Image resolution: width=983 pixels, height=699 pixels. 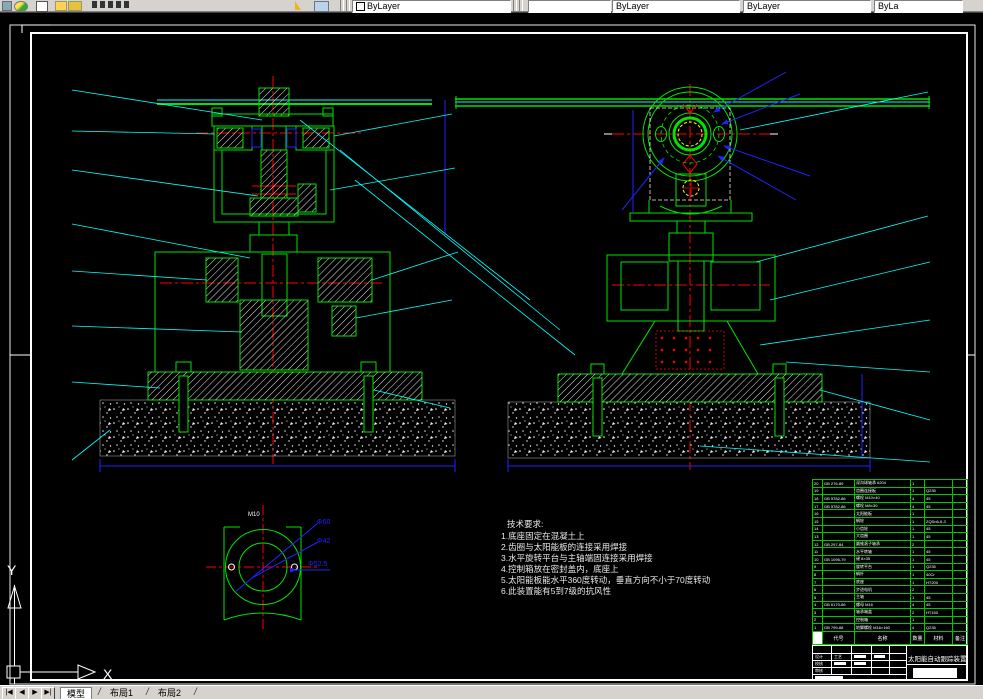 I want to click on detail-dim-2: Φ42, so click(x=323, y=541).